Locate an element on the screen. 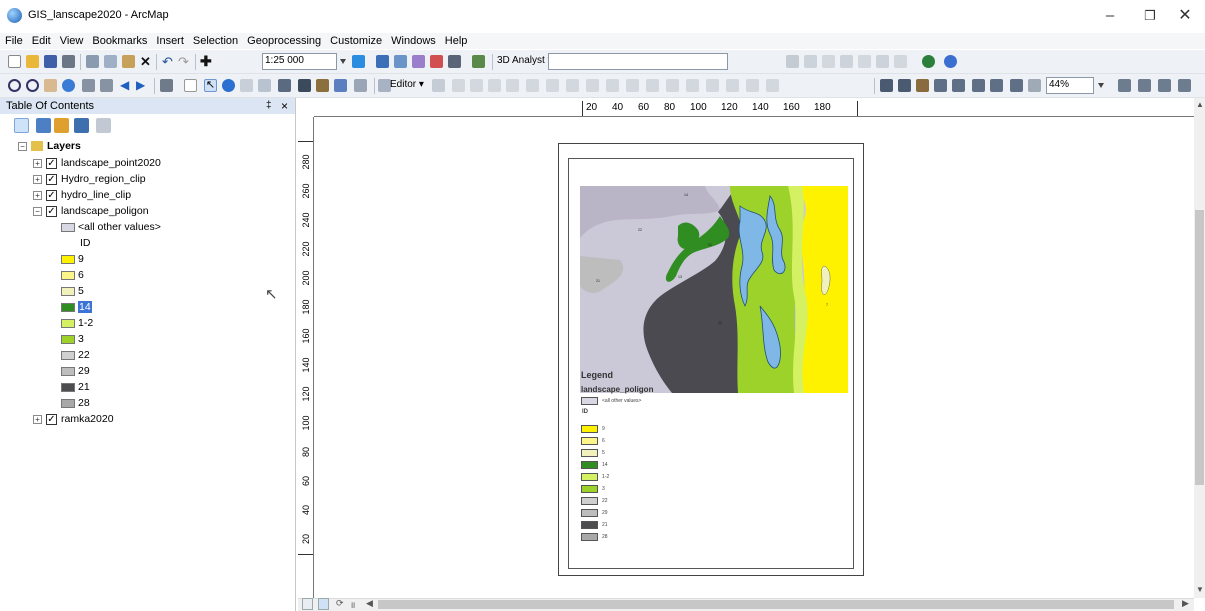  snapping-icon is located at coordinates (692, 85).